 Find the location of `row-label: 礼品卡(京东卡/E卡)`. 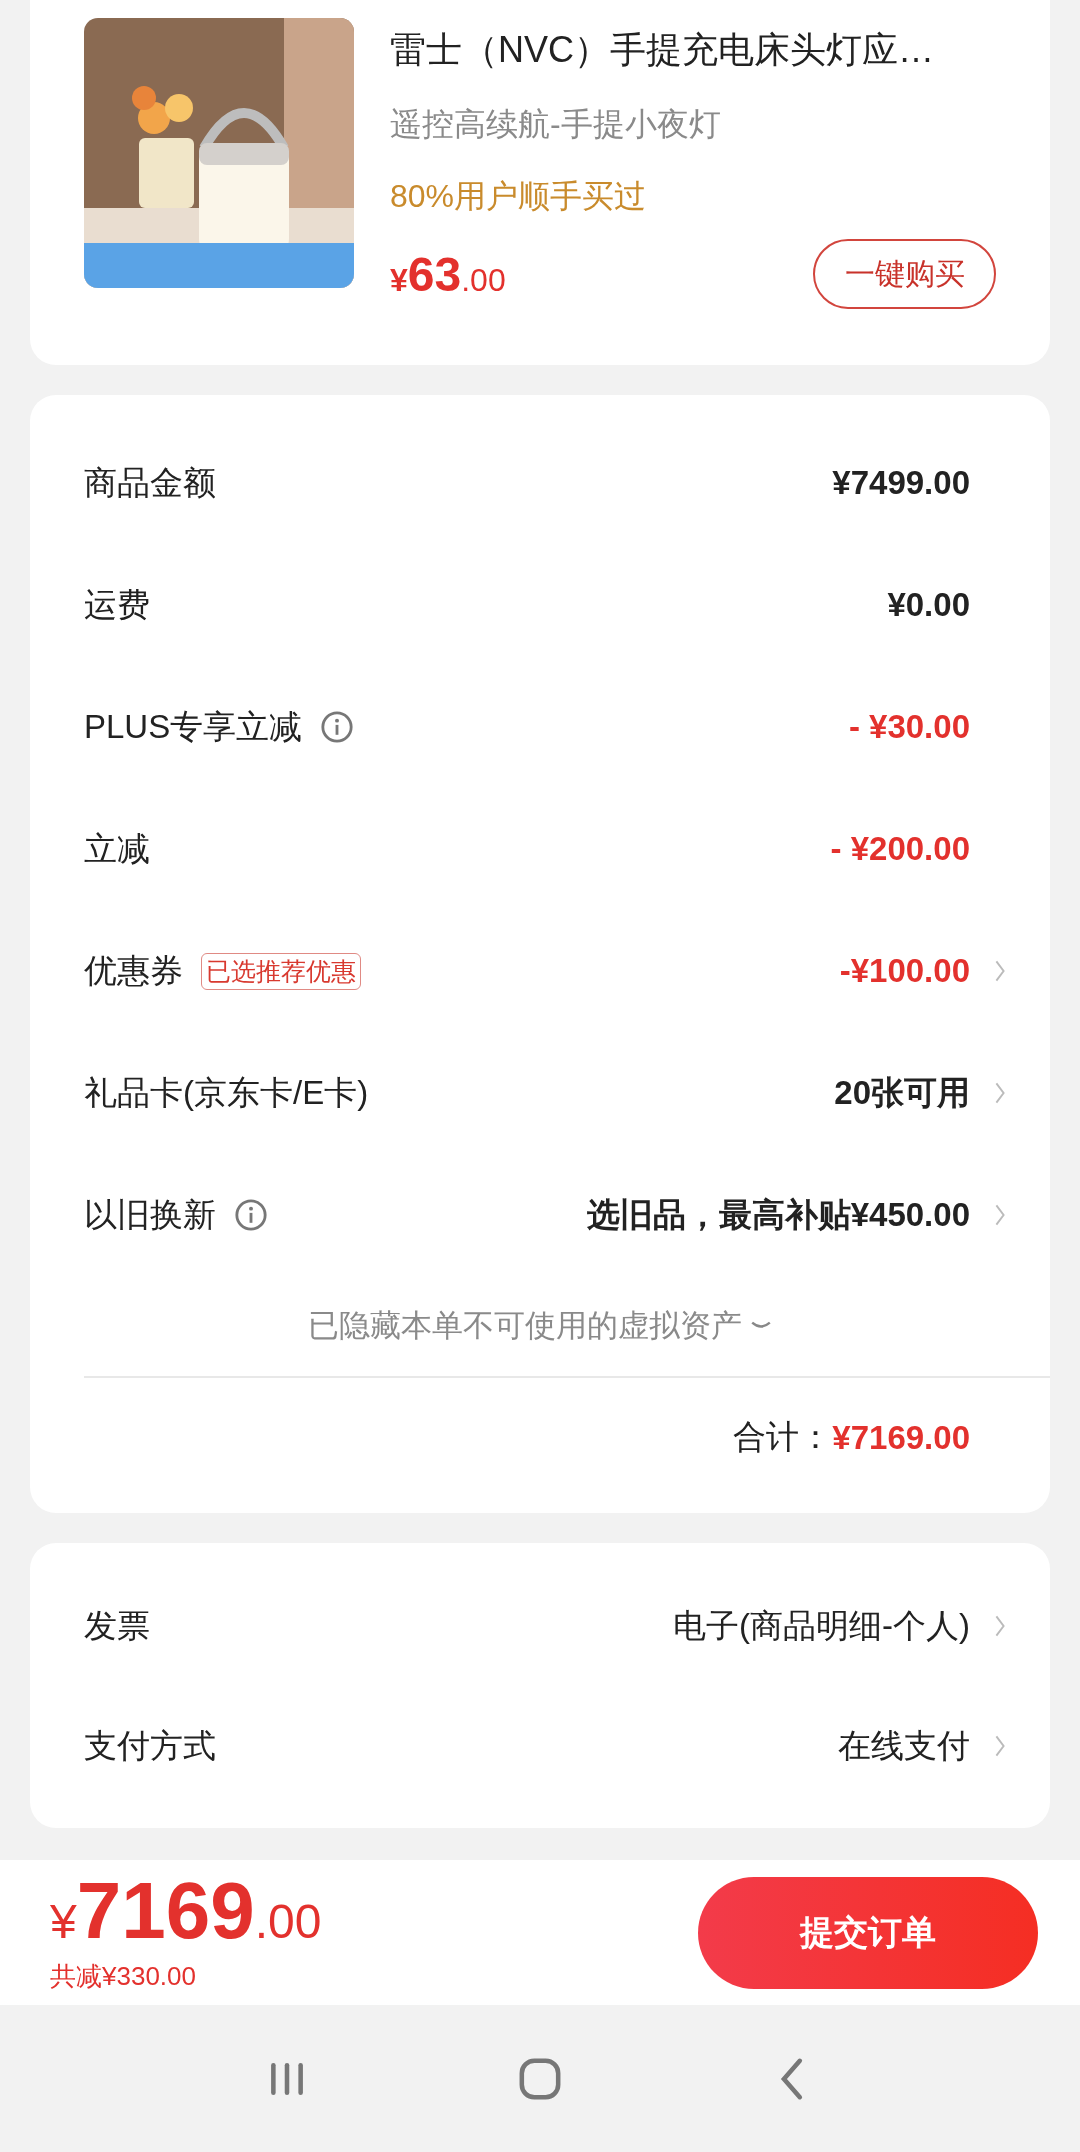

row-label: 礼品卡(京东卡/E卡) is located at coordinates (226, 1092).